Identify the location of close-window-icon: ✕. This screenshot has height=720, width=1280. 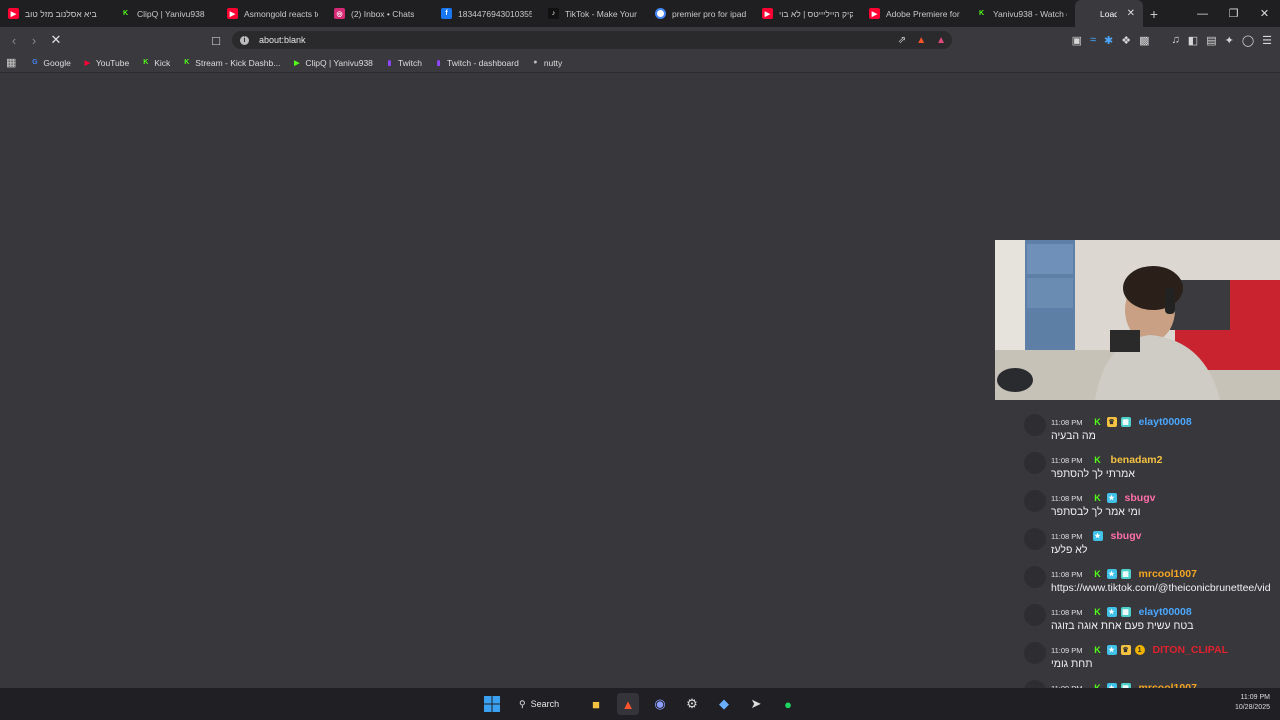
(1264, 13).